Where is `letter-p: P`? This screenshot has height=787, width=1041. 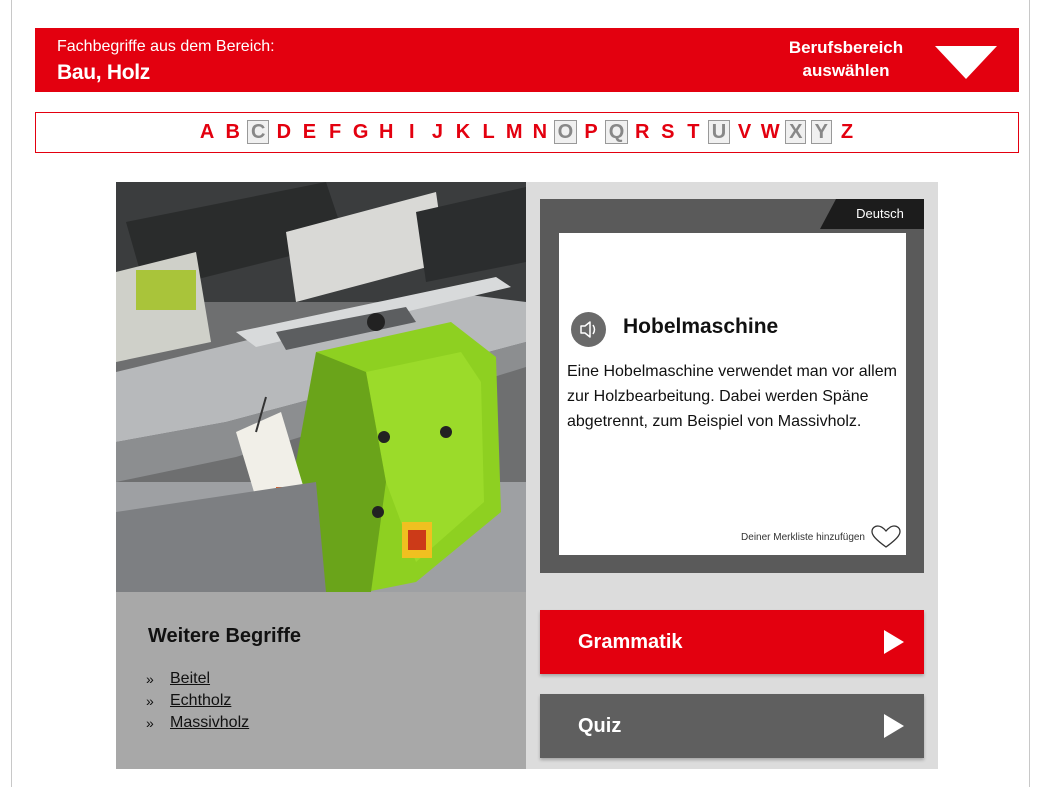
letter-p: P is located at coordinates (591, 132).